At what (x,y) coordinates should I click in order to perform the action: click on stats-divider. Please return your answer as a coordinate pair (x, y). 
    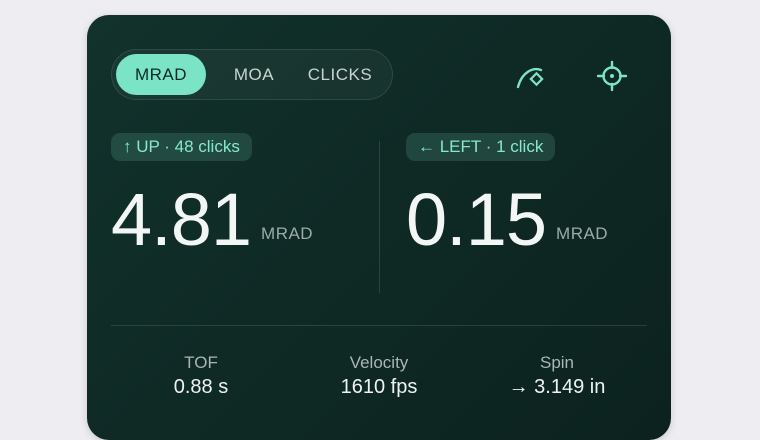
    Looking at the image, I should click on (379, 325).